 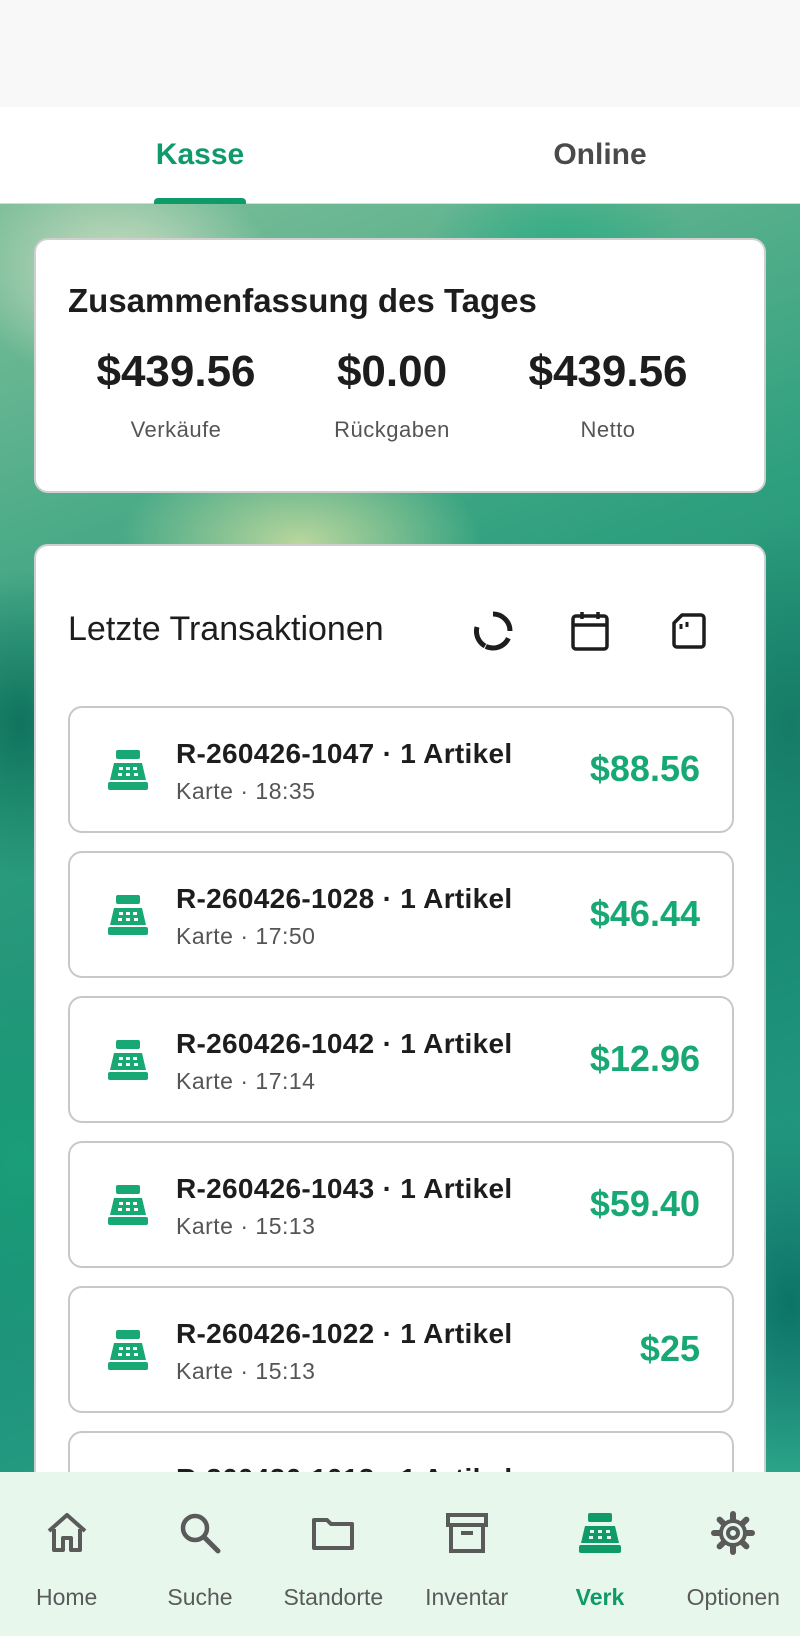 I want to click on transaction-row: R-260426-1012 · 1 Artikel, so click(x=401, y=1451).